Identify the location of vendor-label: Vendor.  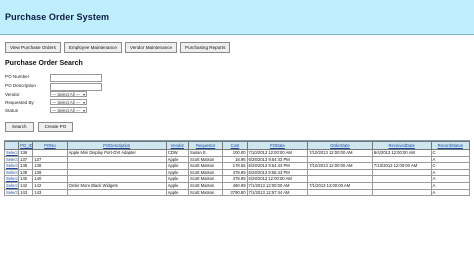
(12, 94).